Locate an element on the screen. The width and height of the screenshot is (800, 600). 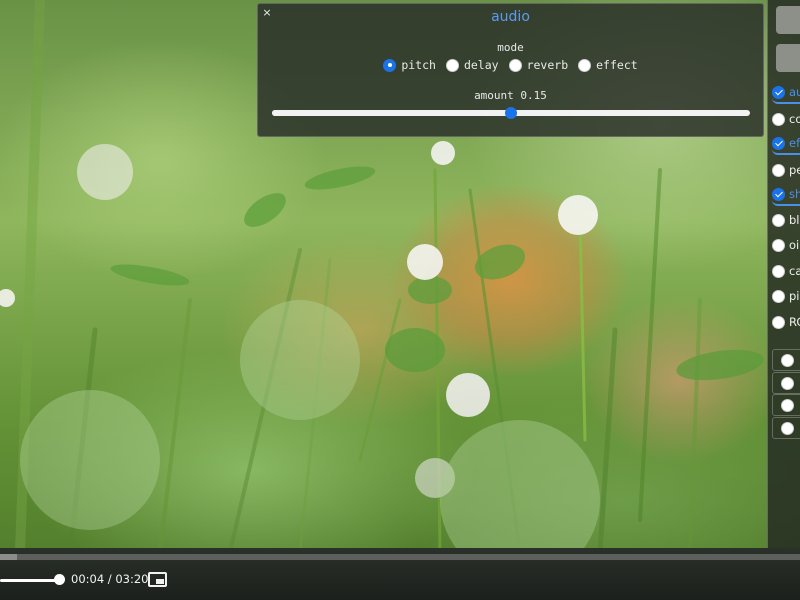
amount-slider is located at coordinates (511, 113).